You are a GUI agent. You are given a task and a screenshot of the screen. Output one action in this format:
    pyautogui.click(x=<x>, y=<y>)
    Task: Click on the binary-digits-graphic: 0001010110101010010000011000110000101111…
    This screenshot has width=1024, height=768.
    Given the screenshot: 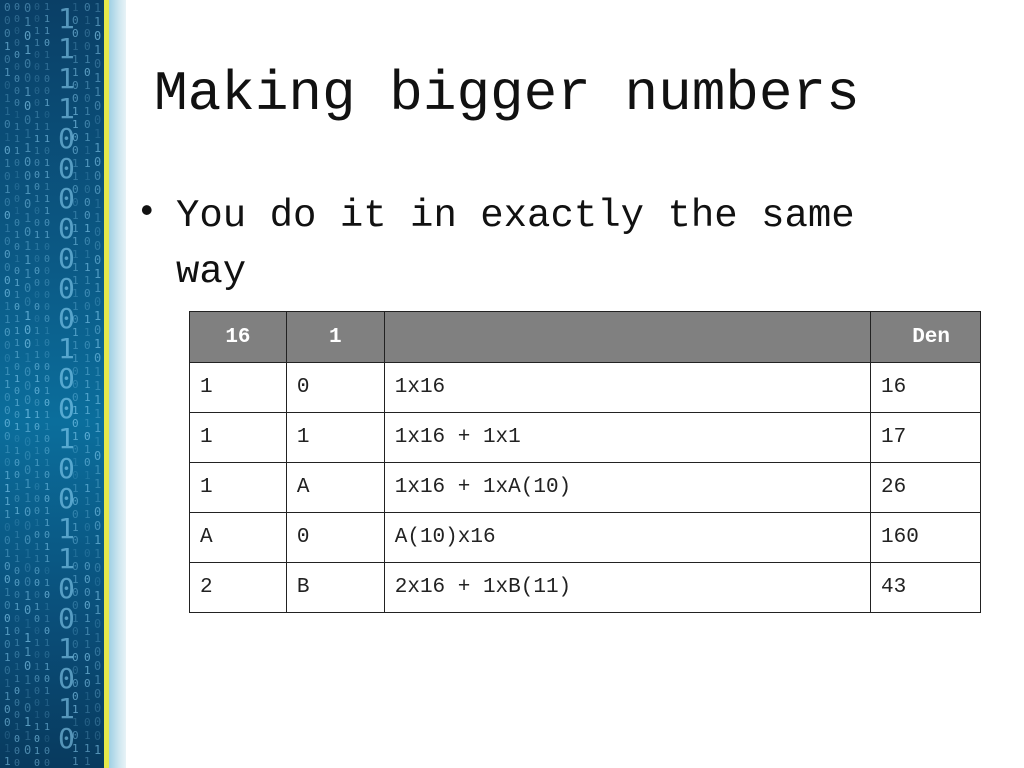 What is the action you would take?
    pyautogui.click(x=52, y=384)
    